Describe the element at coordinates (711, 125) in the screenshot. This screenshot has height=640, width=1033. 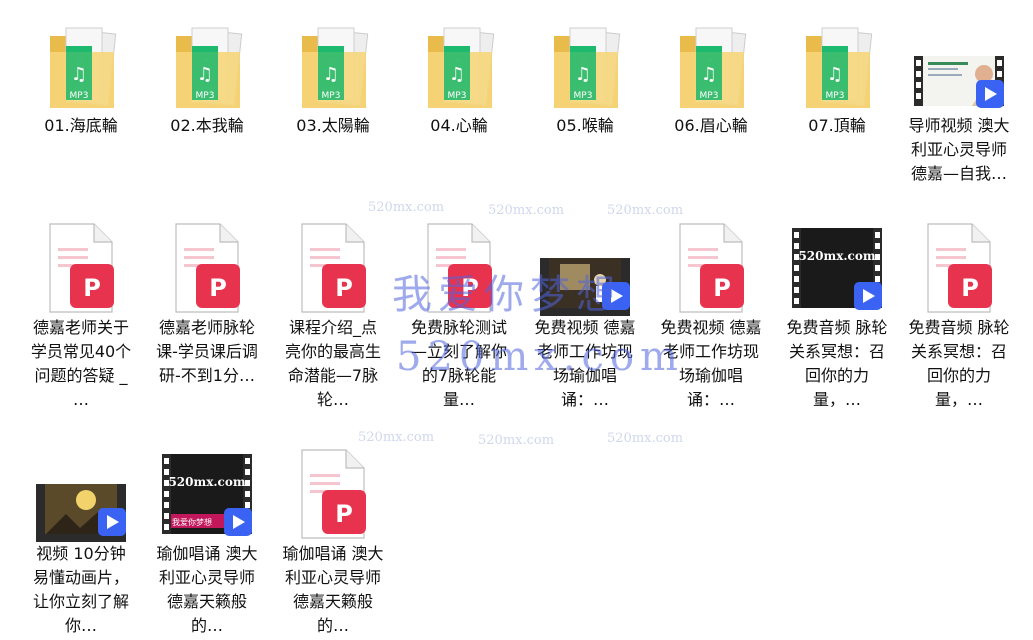
I see `file-name-label: 06.眉心輪` at that location.